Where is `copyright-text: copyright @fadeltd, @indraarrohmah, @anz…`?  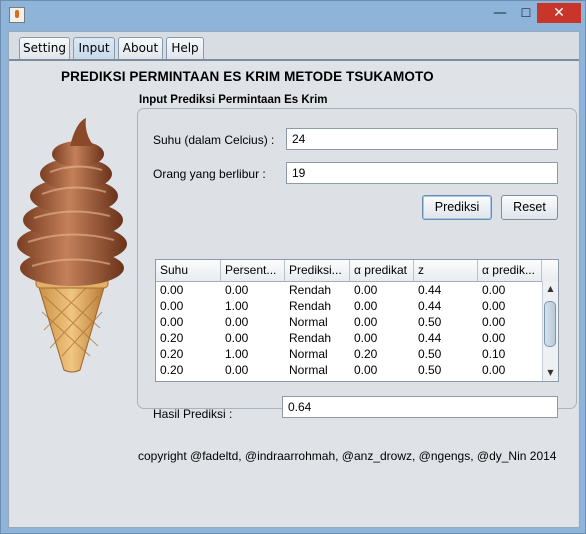
copyright-text: copyright @fadeltd, @indraarrohmah, @anz… is located at coordinates (347, 456).